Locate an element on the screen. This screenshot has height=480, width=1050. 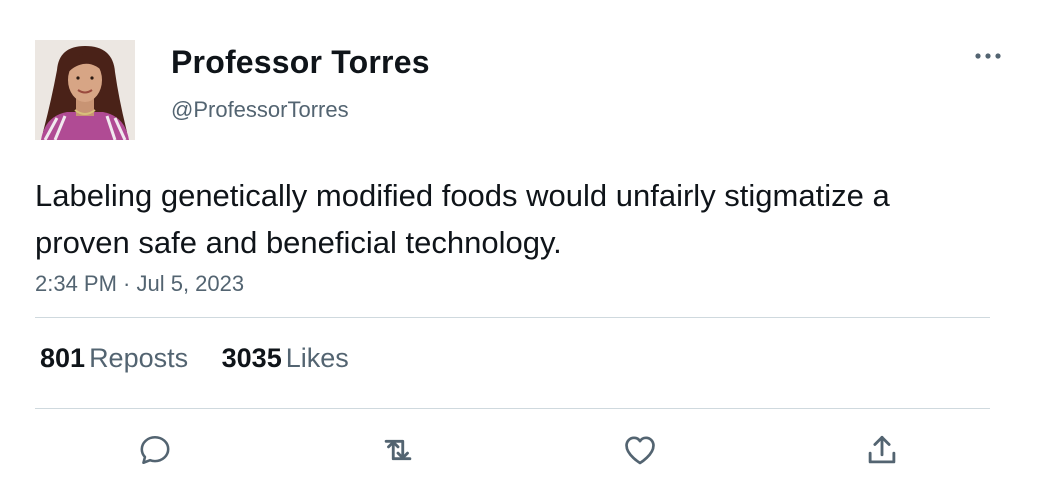
engagement-stats: 801 Reposts 3035 Likes is located at coordinates (194, 358).